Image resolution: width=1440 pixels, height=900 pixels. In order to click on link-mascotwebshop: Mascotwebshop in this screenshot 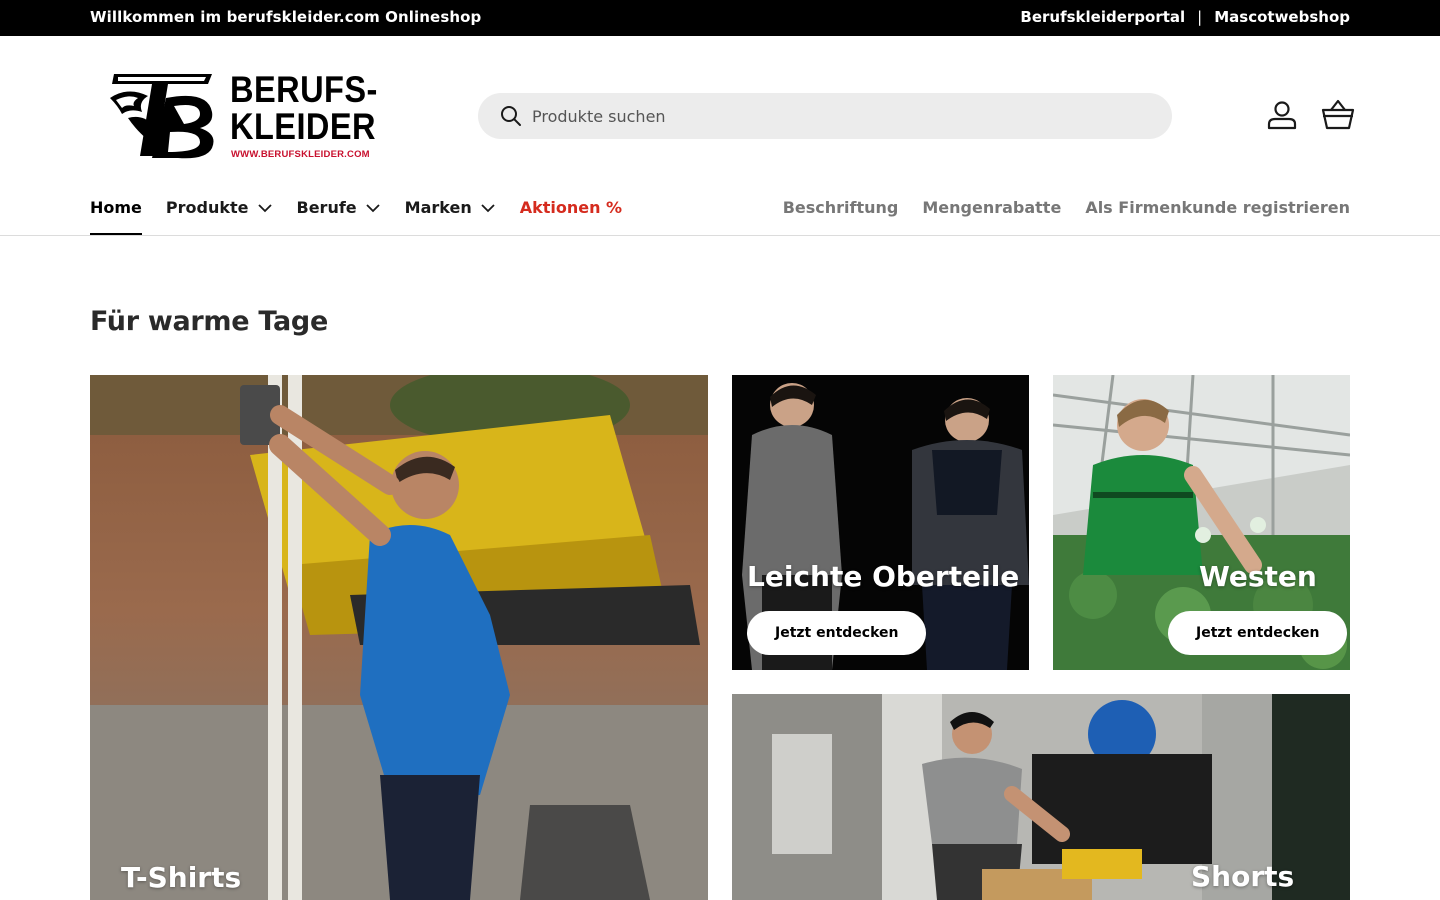, I will do `click(1282, 17)`.